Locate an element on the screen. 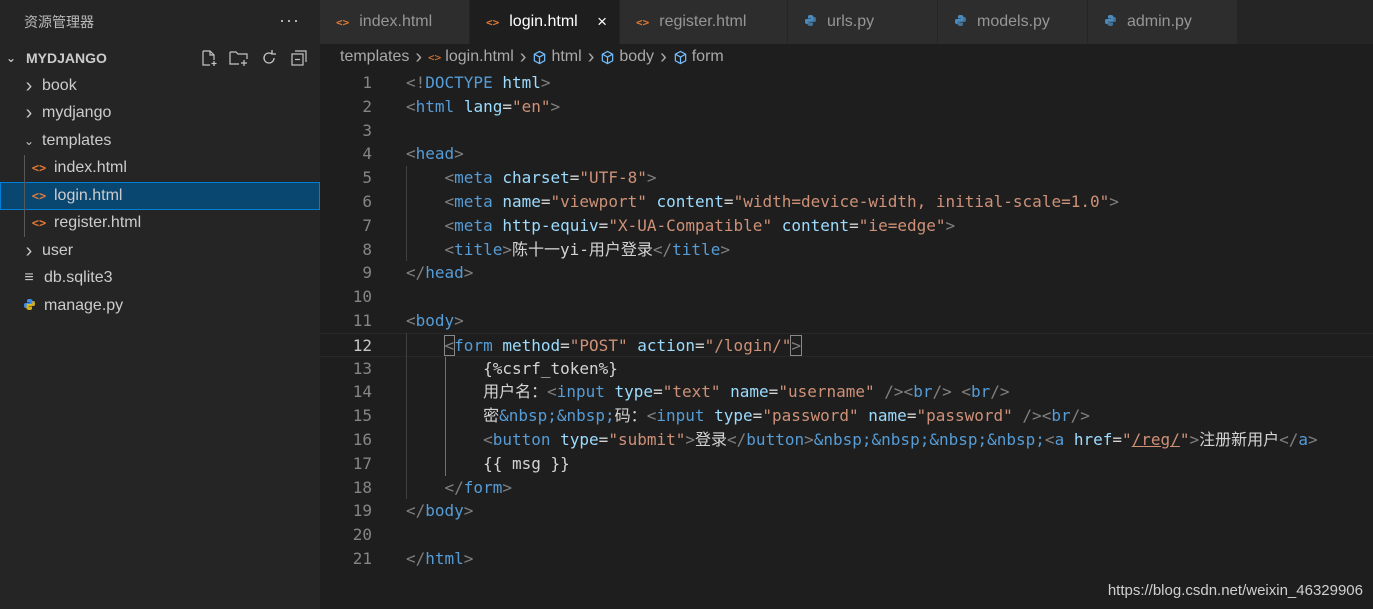 This screenshot has height=609, width=1373. tab-index-html: <> index.html is located at coordinates (395, 22).